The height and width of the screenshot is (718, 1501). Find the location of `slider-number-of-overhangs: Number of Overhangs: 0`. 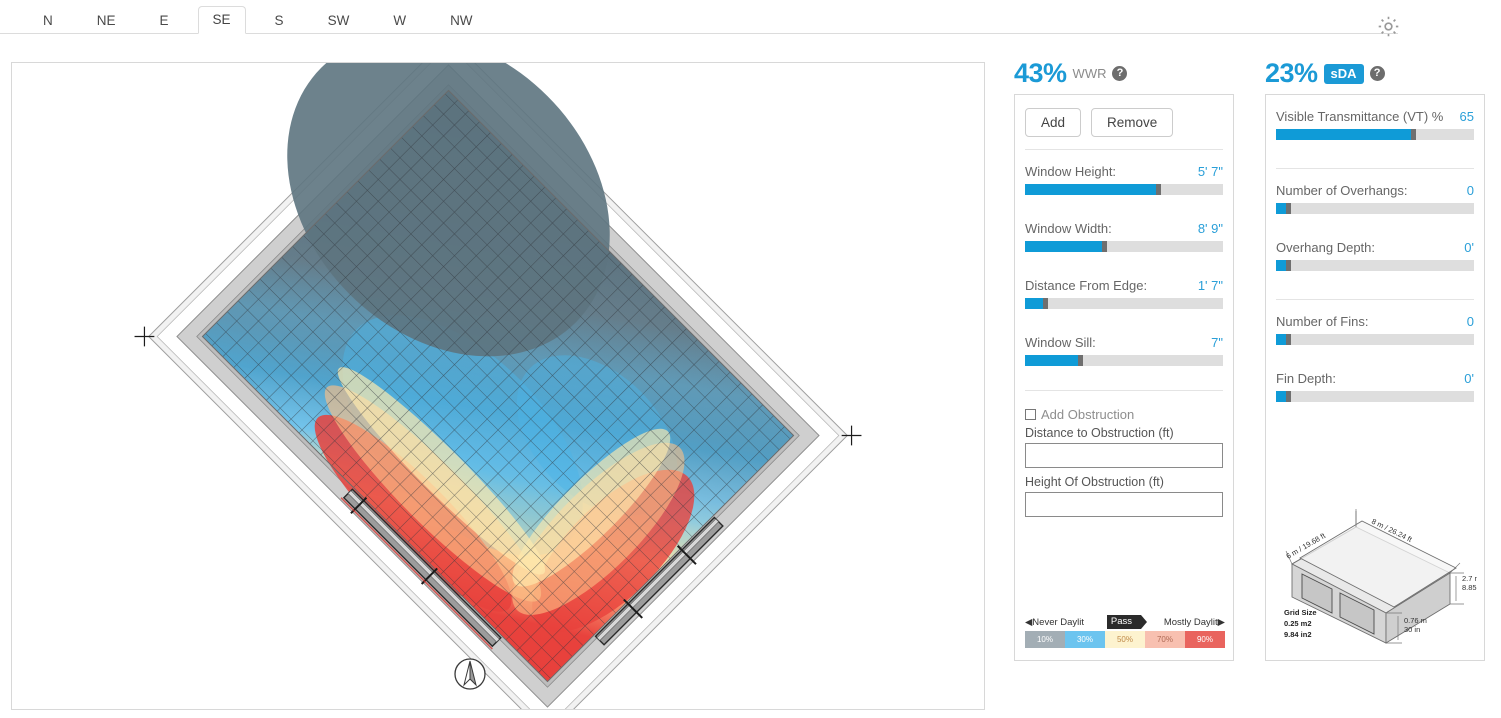

slider-number-of-overhangs: Number of Overhangs: 0 is located at coordinates (1375, 191).